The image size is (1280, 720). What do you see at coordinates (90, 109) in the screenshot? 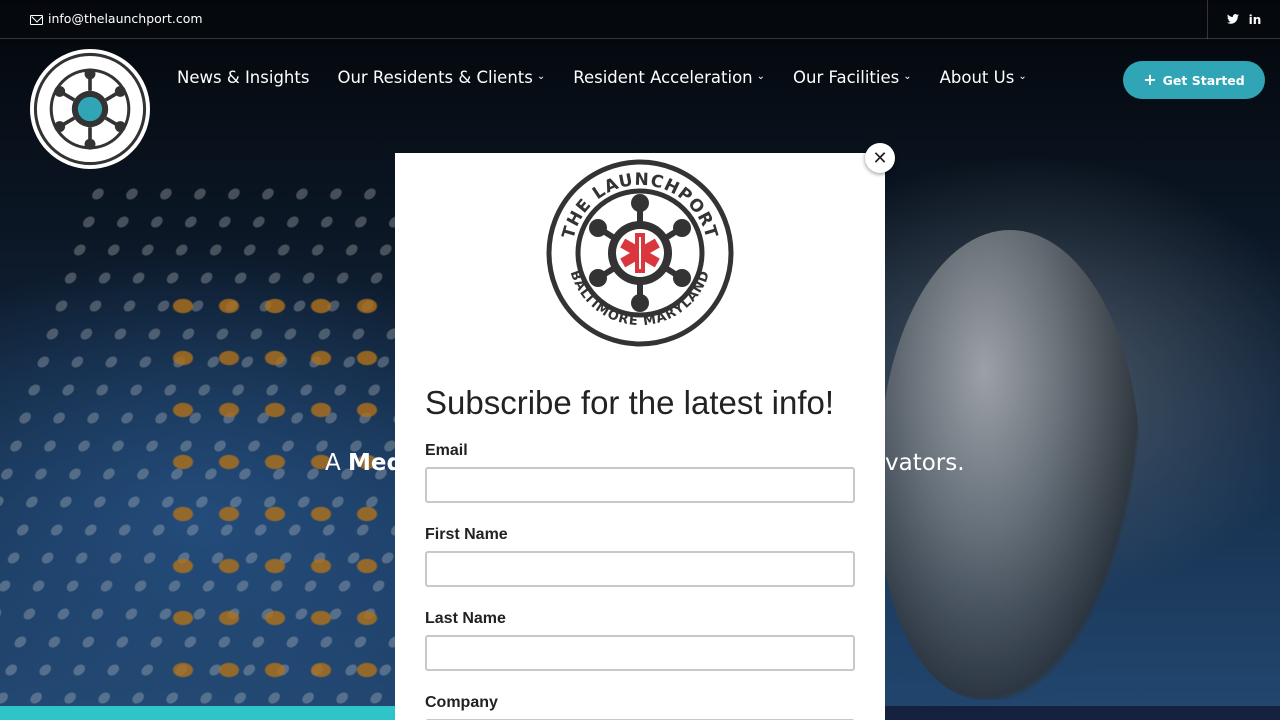
I see `site-logo` at bounding box center [90, 109].